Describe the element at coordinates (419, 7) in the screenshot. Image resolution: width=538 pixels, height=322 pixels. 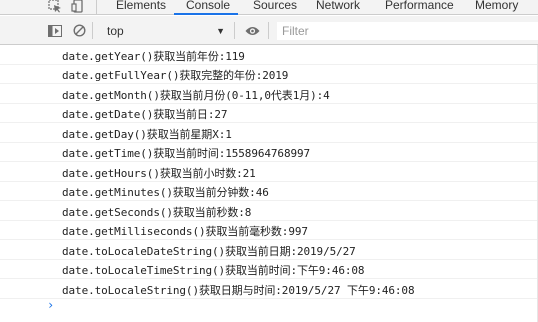
I see `tab-performance: Performance` at that location.